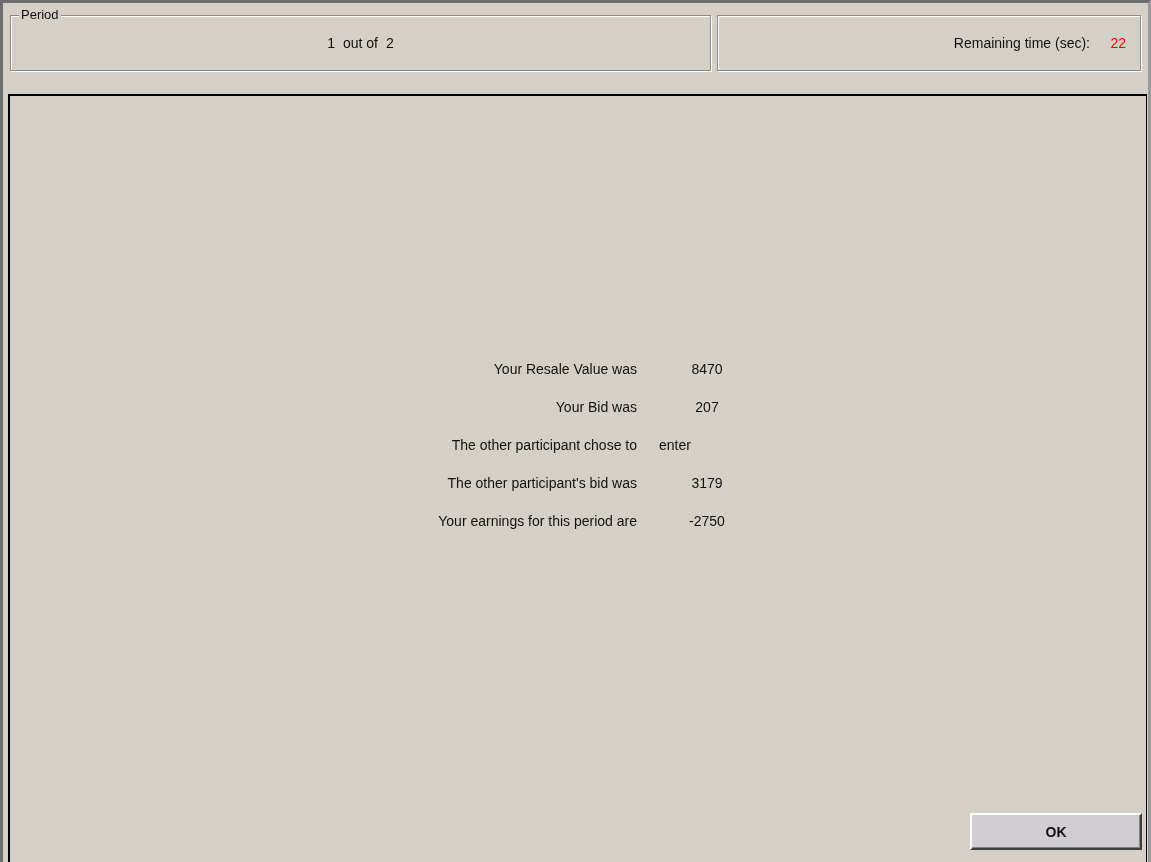  What do you see at coordinates (537, 521) in the screenshot?
I see `result-label: Your earnings for this period are` at bounding box center [537, 521].